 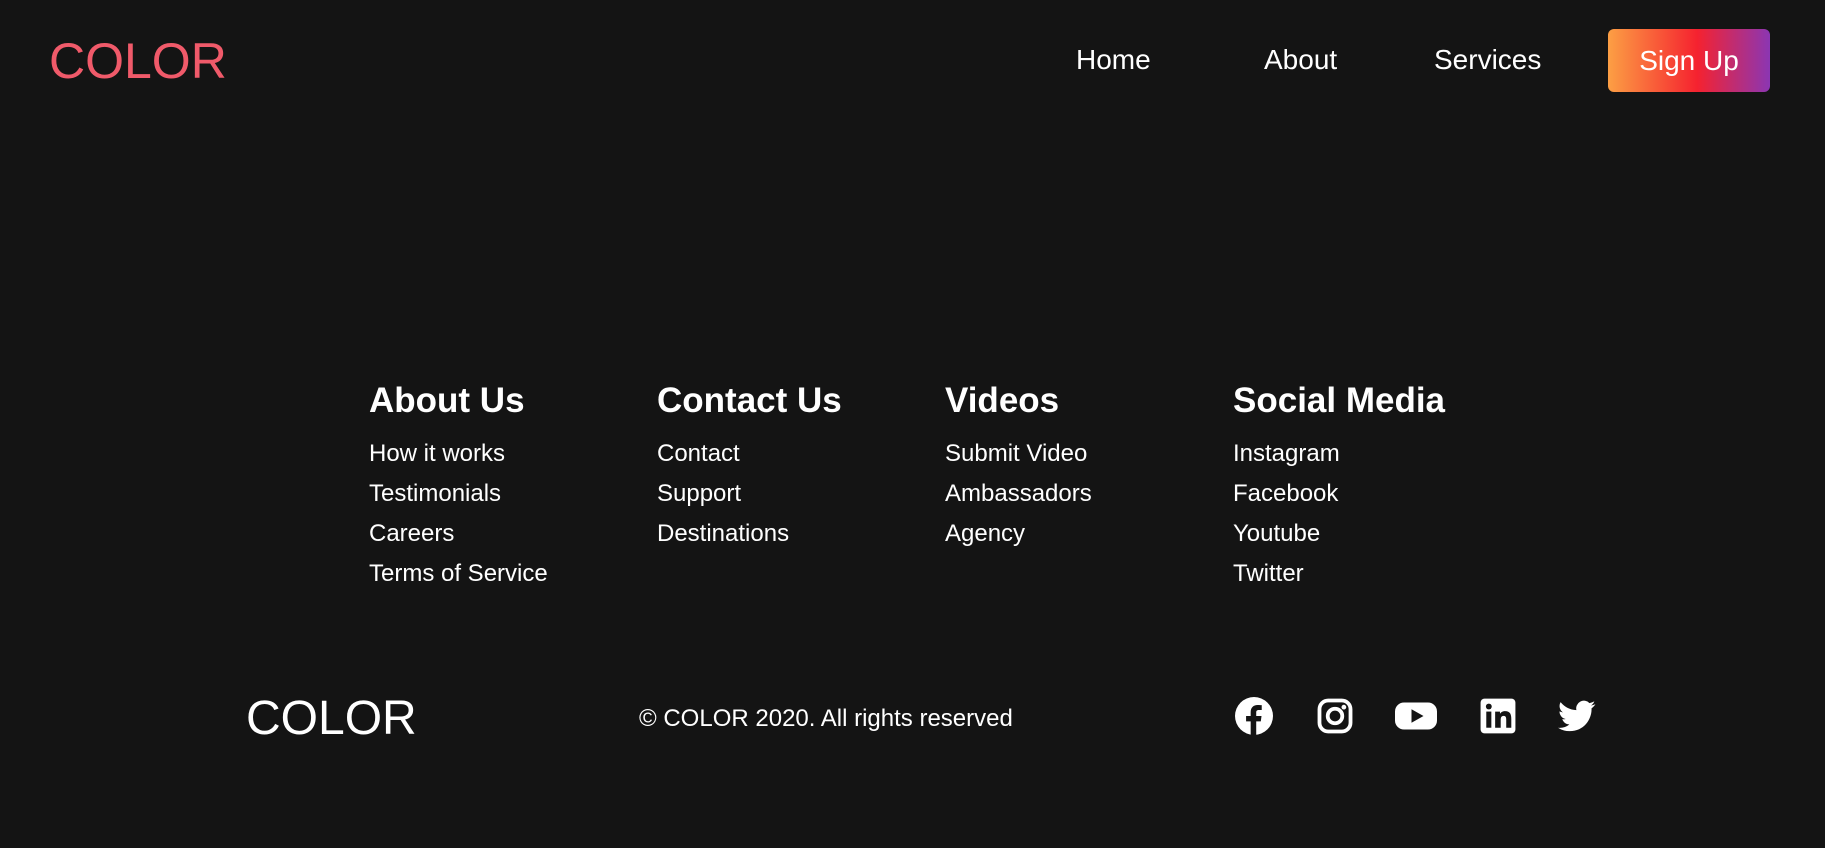 What do you see at coordinates (1363, 460) in the screenshot?
I see `footer-link-instagram: Instagram` at bounding box center [1363, 460].